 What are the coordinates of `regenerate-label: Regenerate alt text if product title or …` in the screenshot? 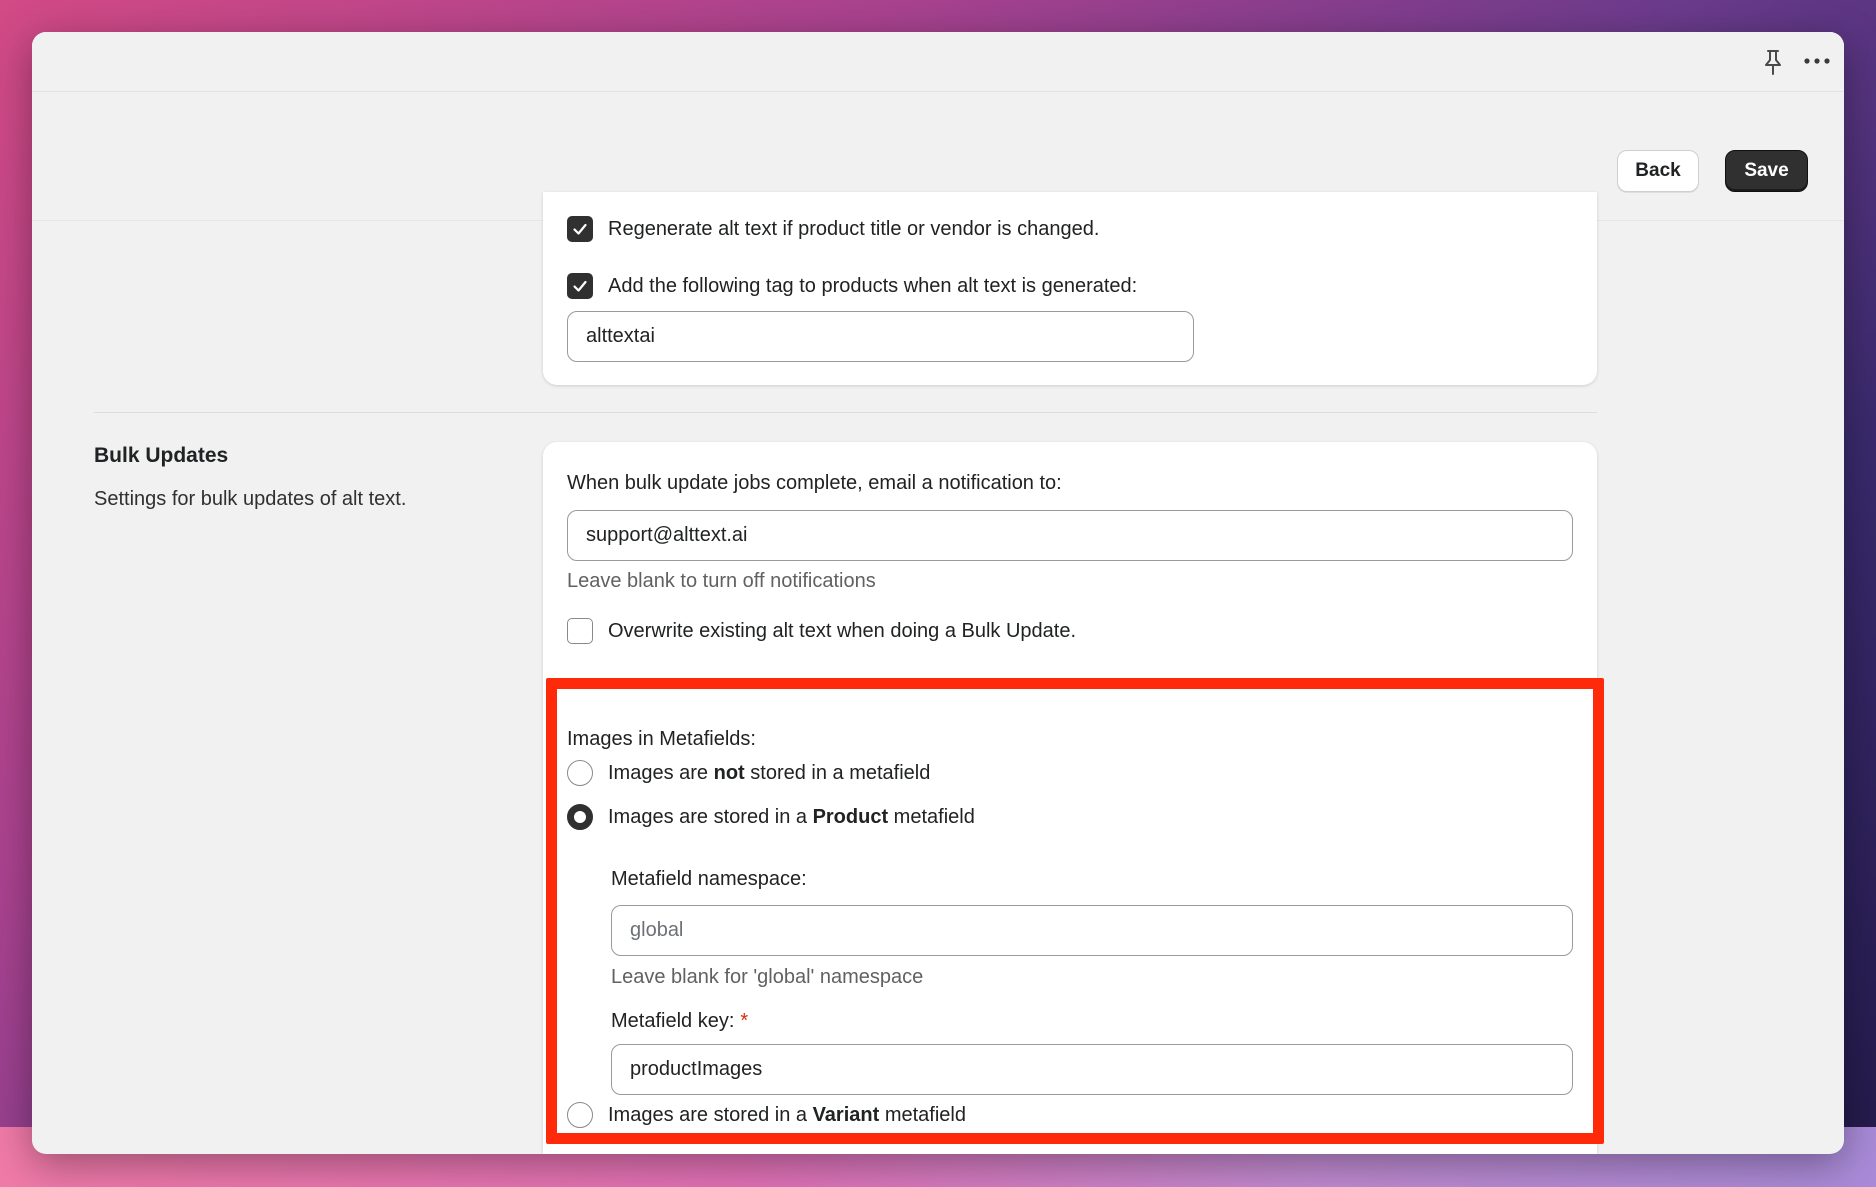 It's located at (854, 228).